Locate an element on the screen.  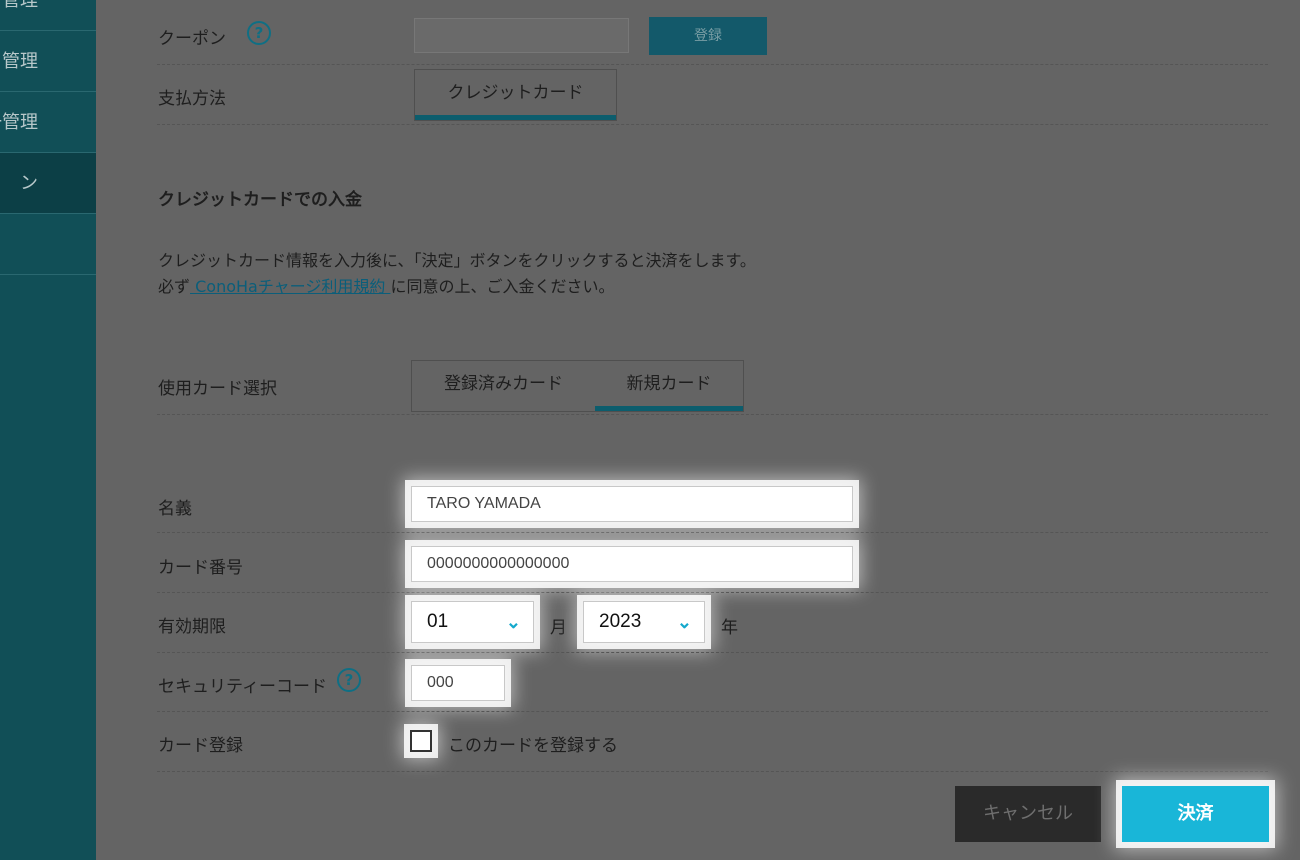
tab-credit-card: クレジットカード is located at coordinates (515, 95).